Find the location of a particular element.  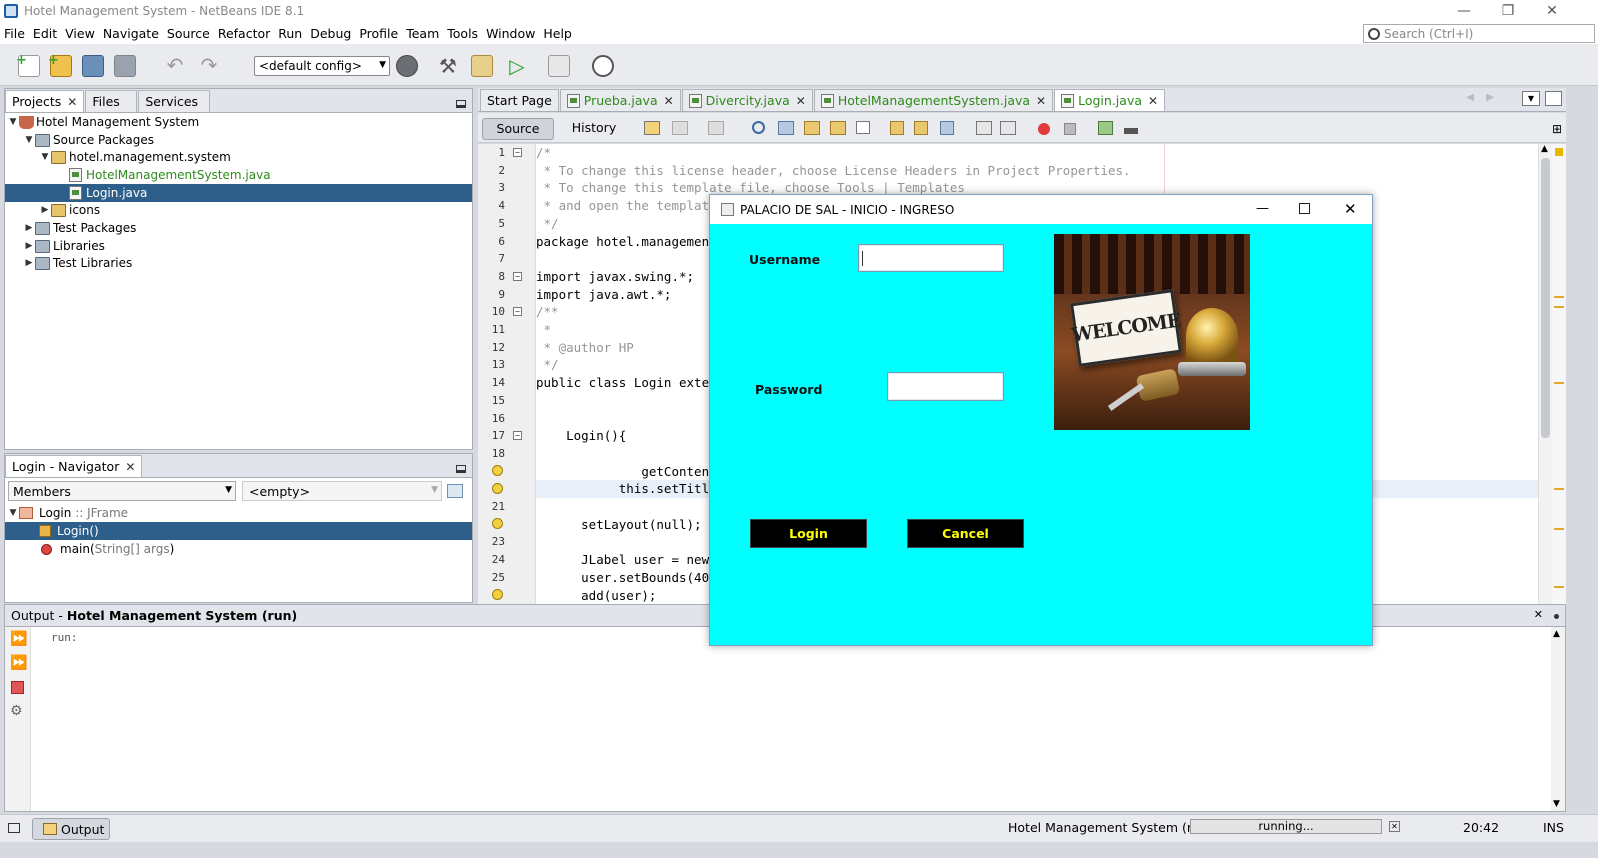

shift-left-icon is located at coordinates (984, 128).